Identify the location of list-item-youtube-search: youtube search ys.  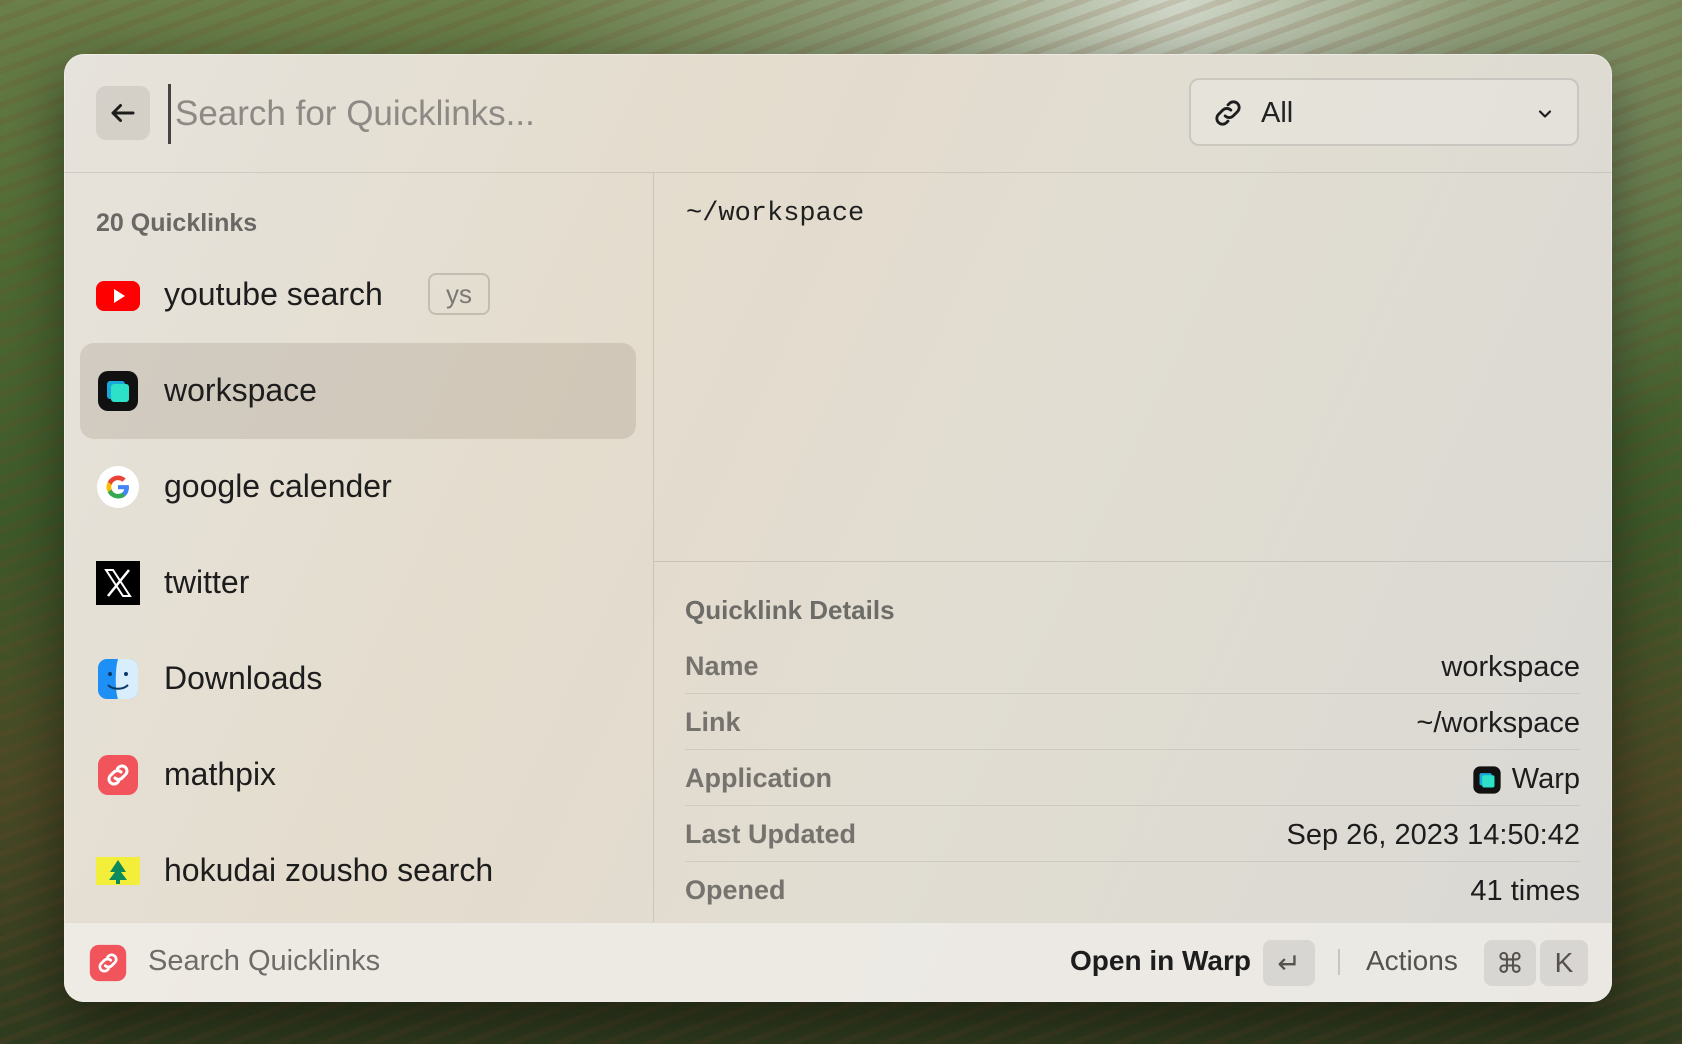
(358, 295).